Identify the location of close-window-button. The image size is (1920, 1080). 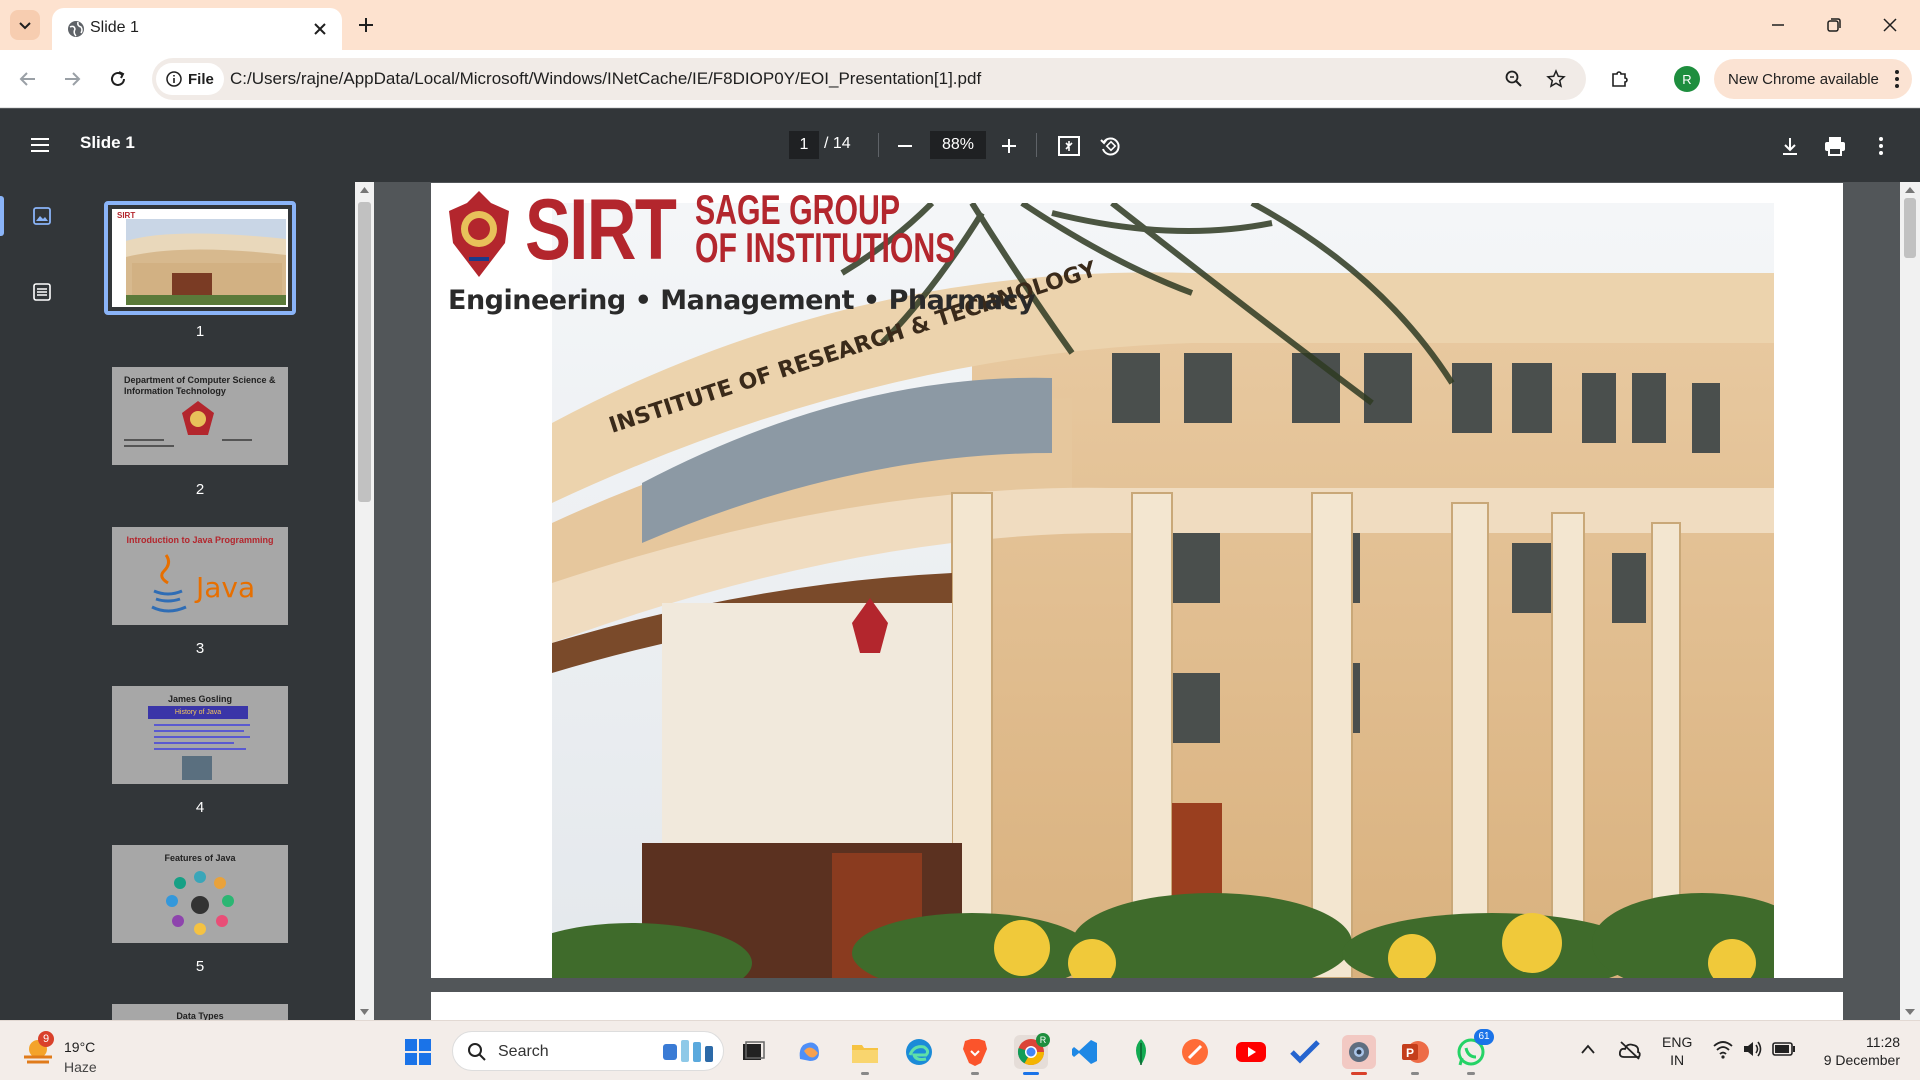
(1890, 25).